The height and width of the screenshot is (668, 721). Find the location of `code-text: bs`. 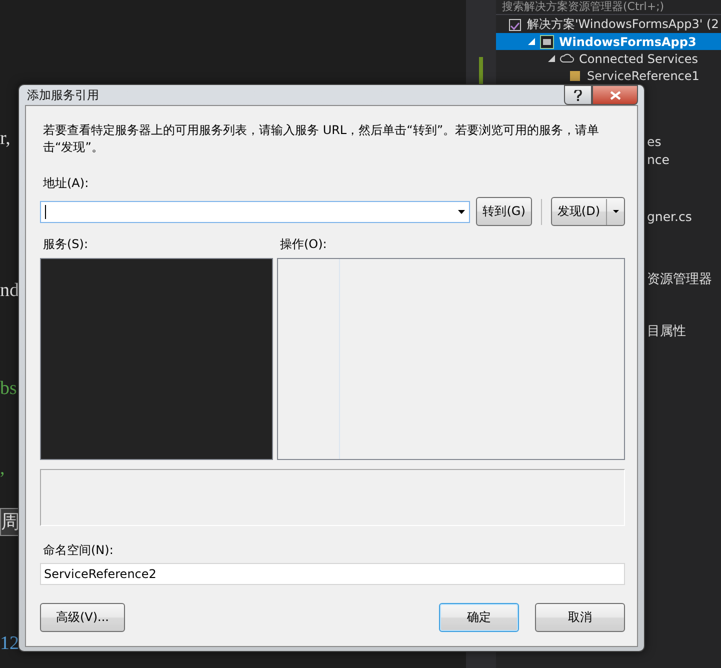

code-text: bs is located at coordinates (8, 389).